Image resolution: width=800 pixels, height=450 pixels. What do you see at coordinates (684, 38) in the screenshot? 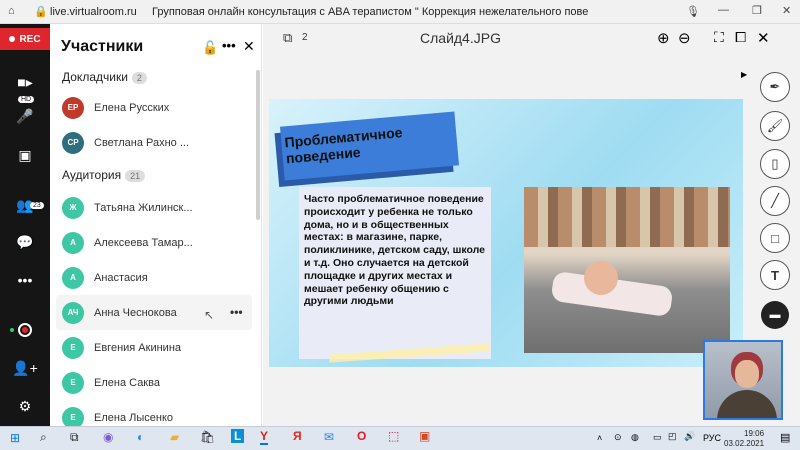
I see `zoom-out-icon: ⊖` at bounding box center [684, 38].